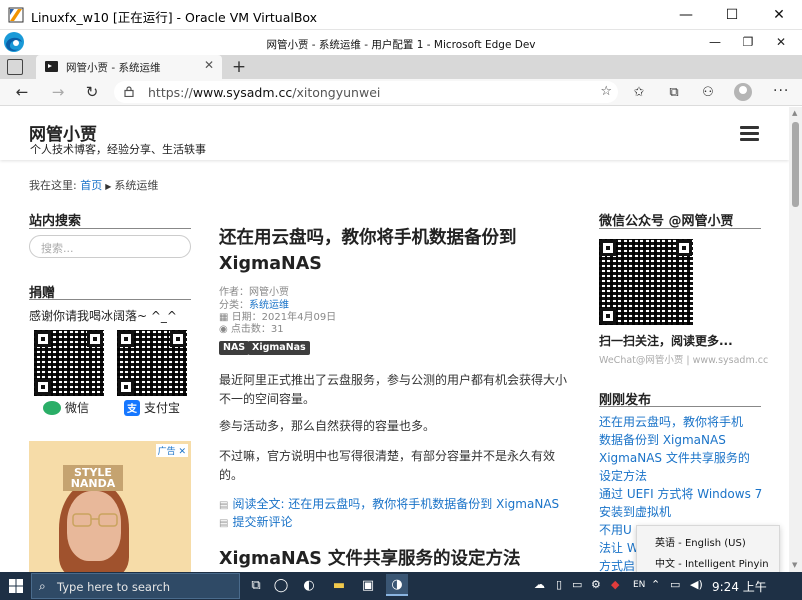 Image resolution: width=802 pixels, height=600 pixels. Describe the element at coordinates (700, 541) in the screenshot. I see `ime-option-english: 英语 - English (US)` at that location.